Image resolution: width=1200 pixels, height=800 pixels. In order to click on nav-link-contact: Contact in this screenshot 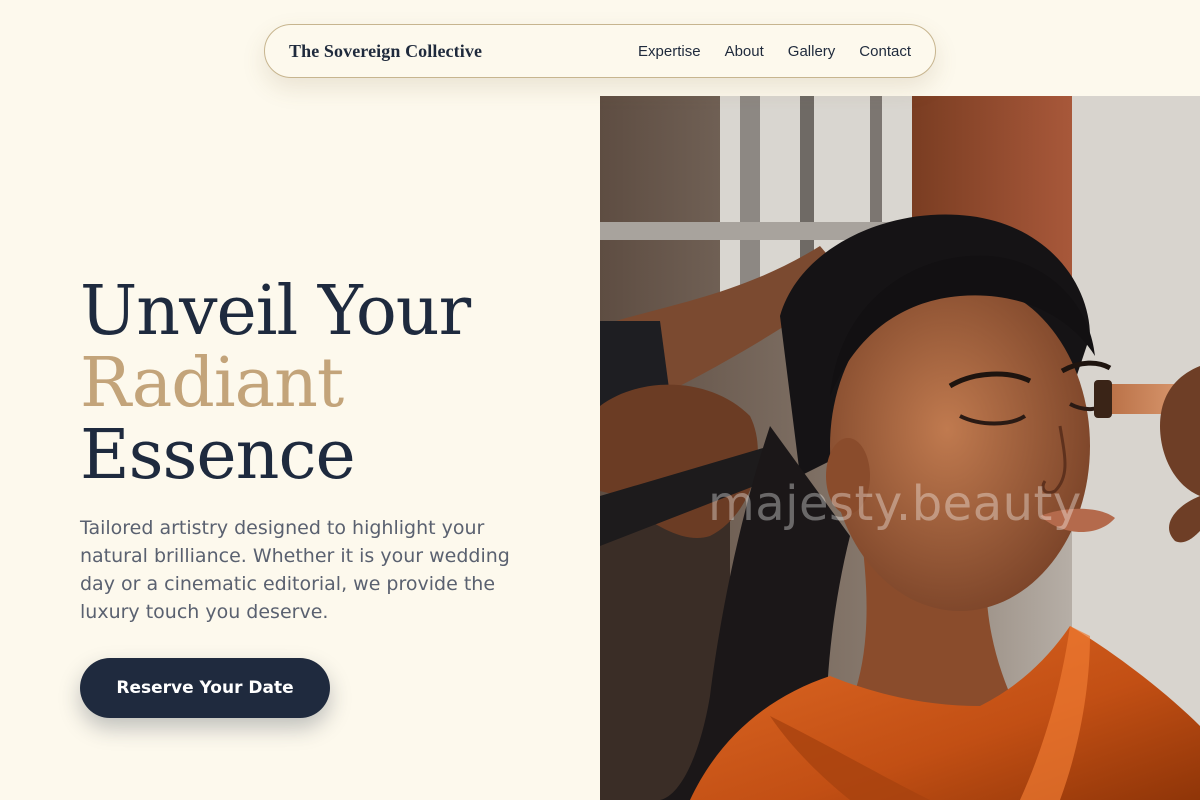, I will do `click(885, 51)`.